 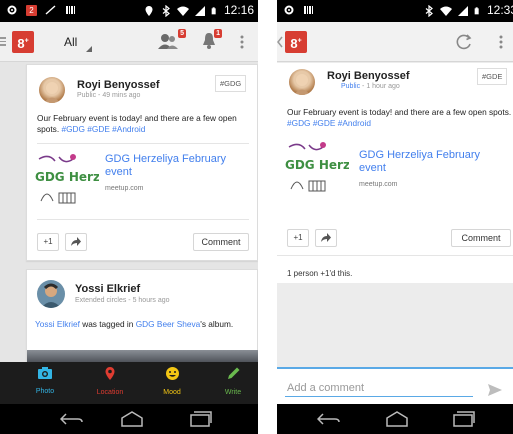 I want to click on notification-icon: 2, so click(x=31, y=10).